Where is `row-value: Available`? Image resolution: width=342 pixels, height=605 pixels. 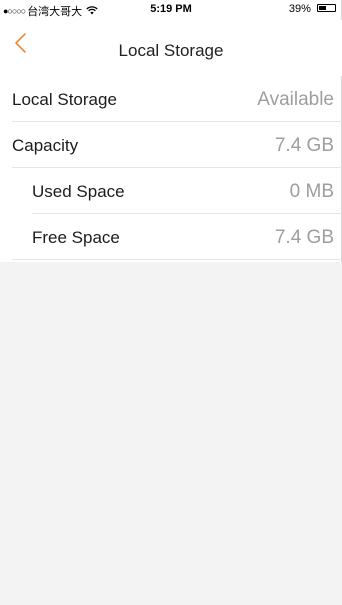
row-value: Available is located at coordinates (295, 99).